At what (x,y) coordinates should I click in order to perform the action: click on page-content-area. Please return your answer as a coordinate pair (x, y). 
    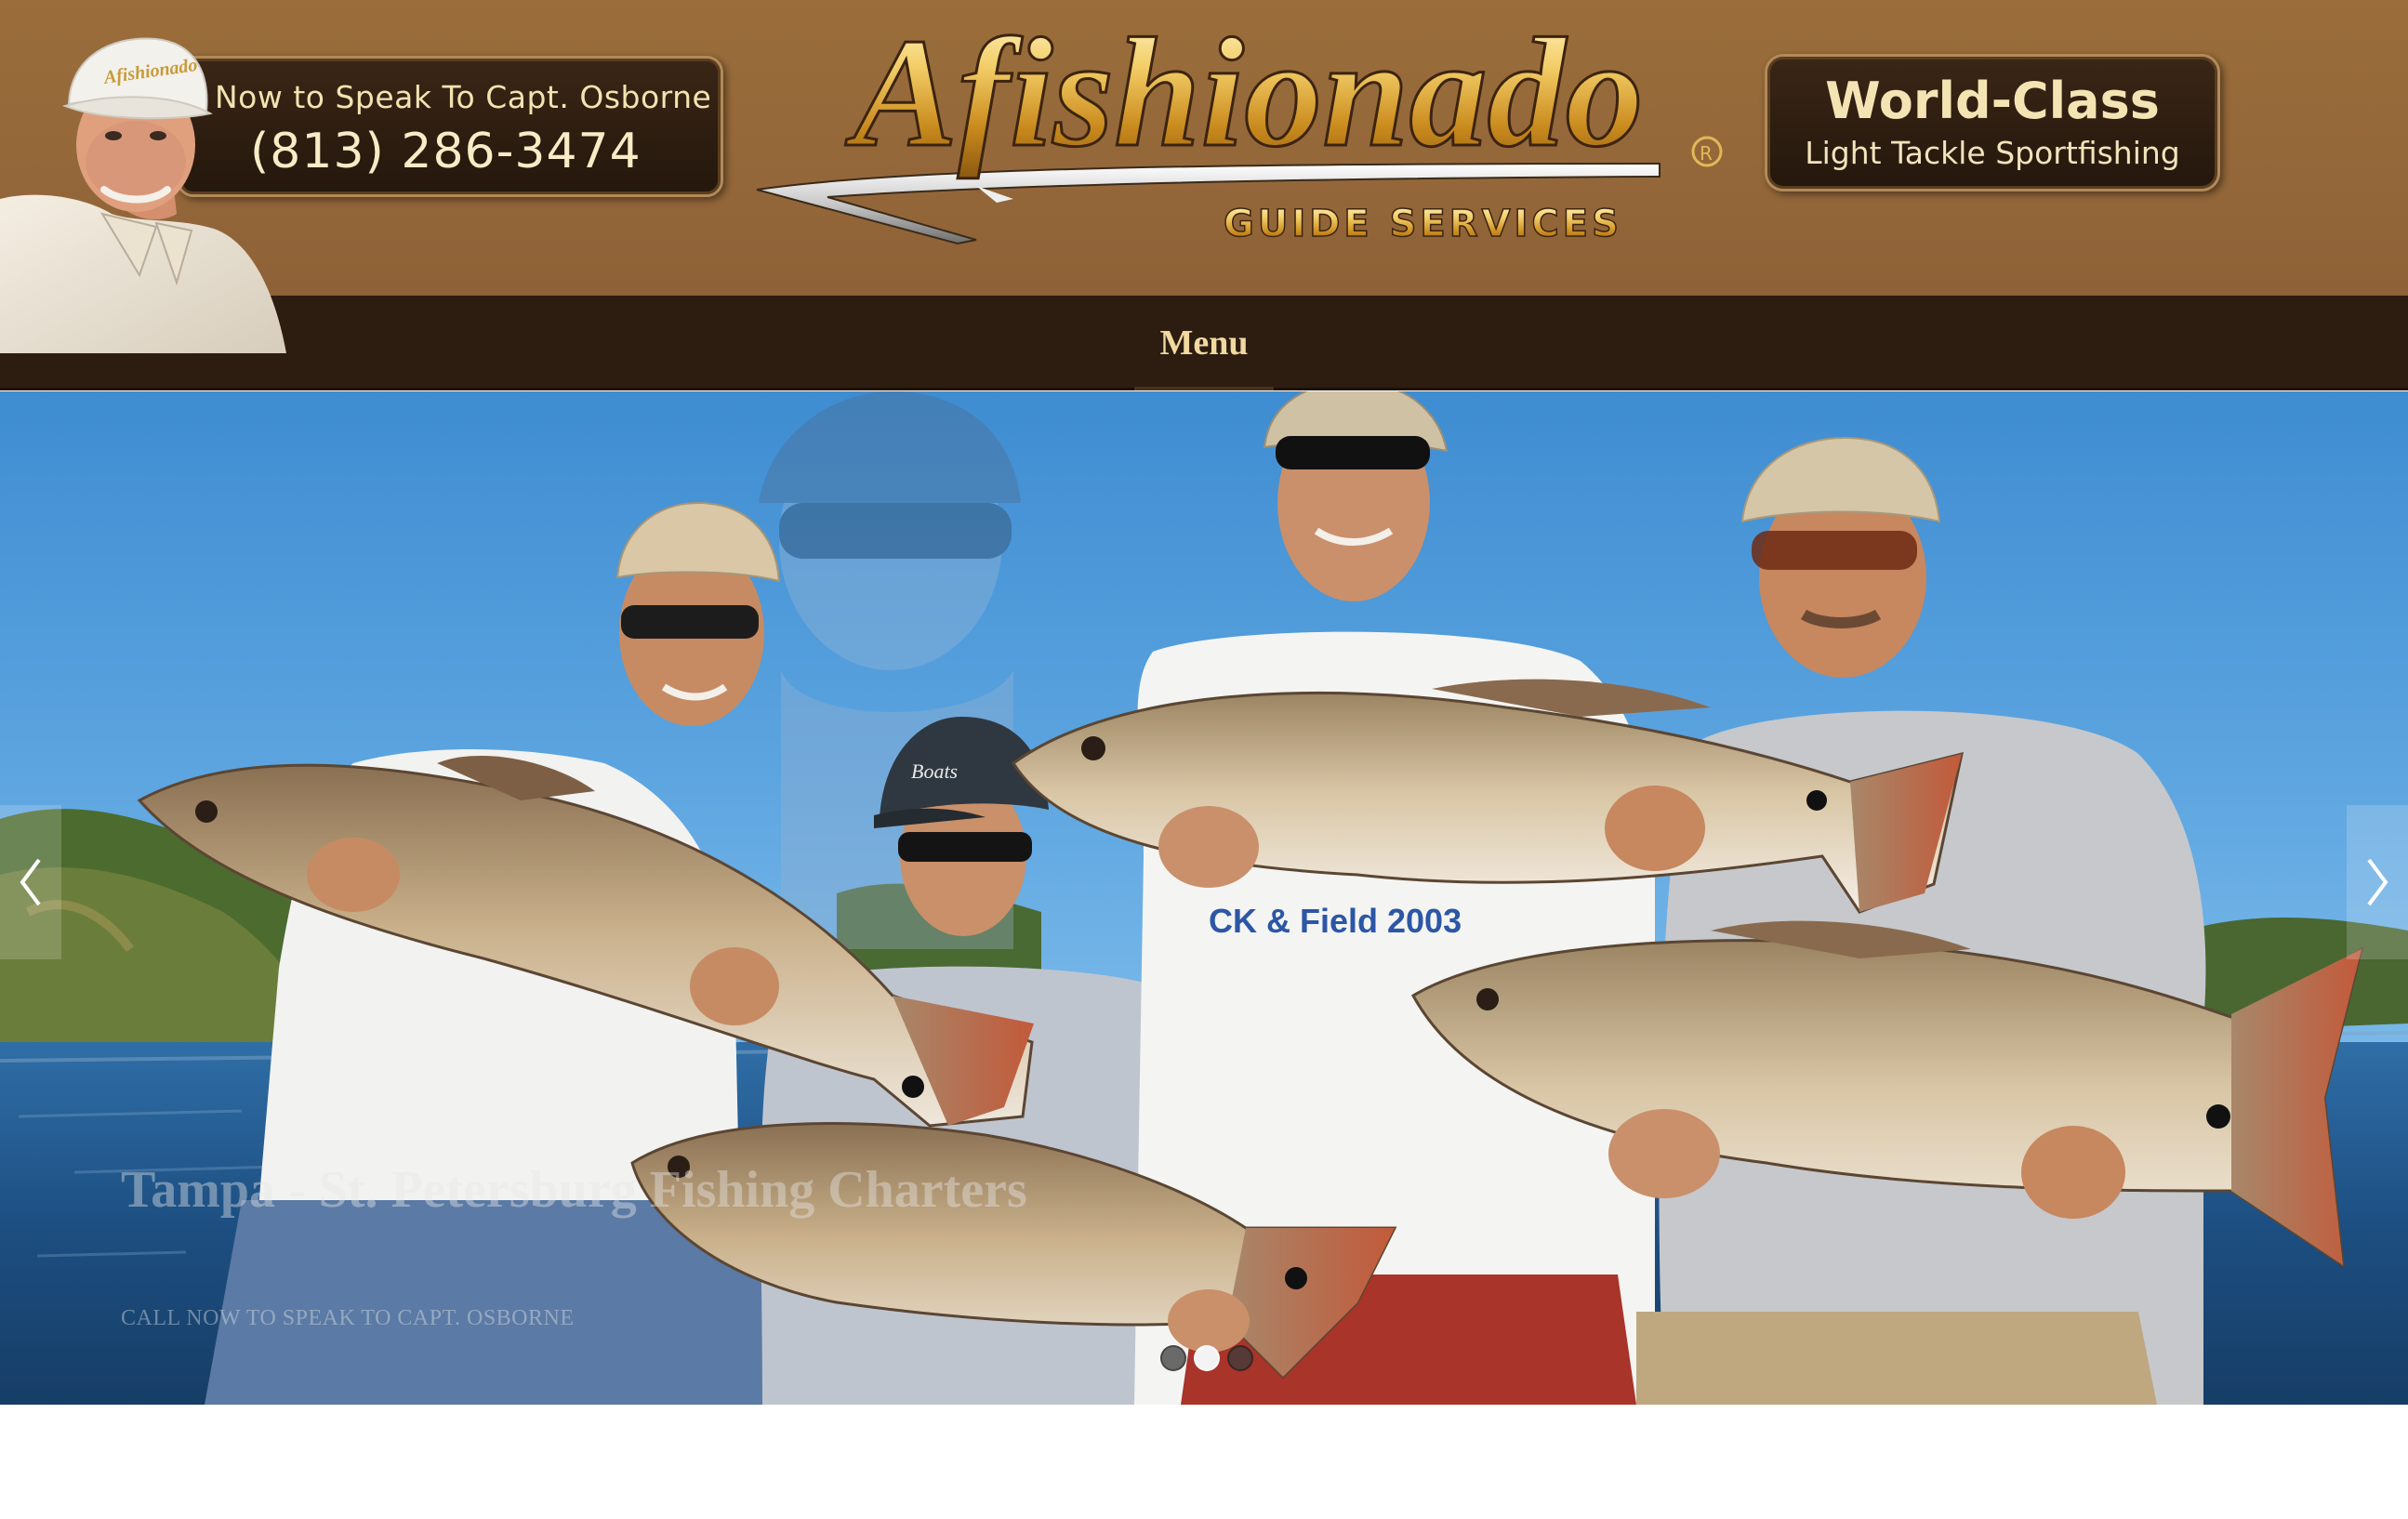
    Looking at the image, I should click on (1204, 1462).